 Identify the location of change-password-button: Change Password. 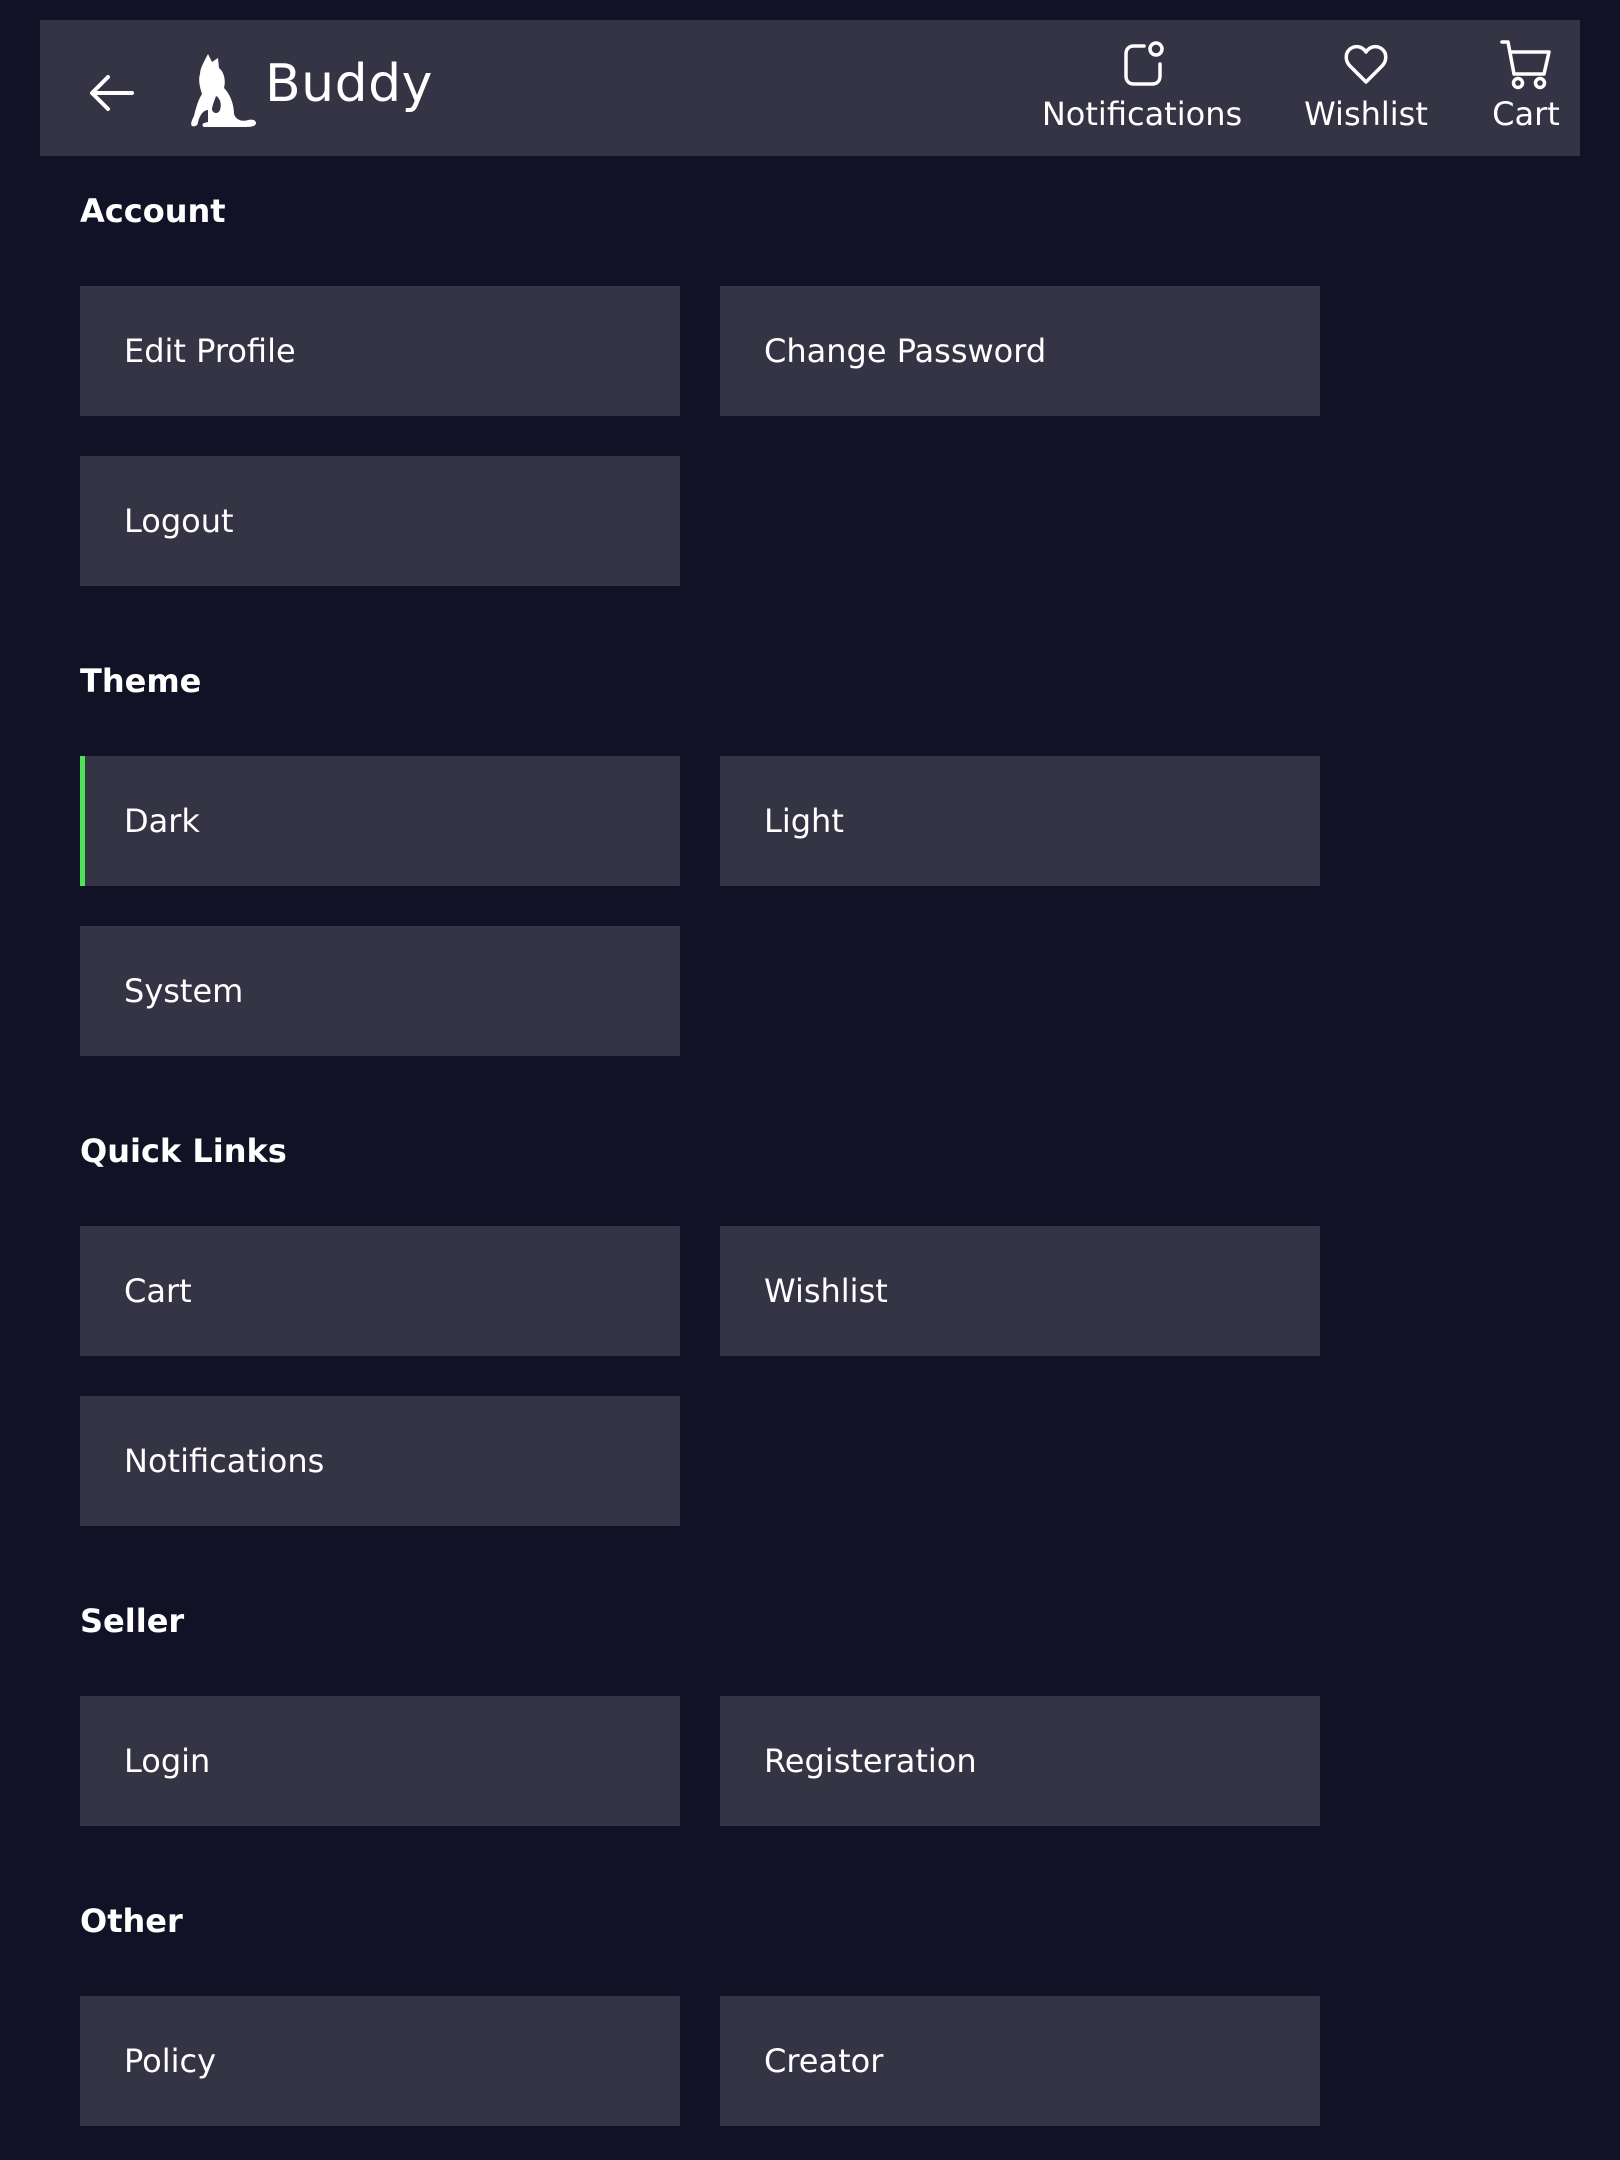
(1020, 351).